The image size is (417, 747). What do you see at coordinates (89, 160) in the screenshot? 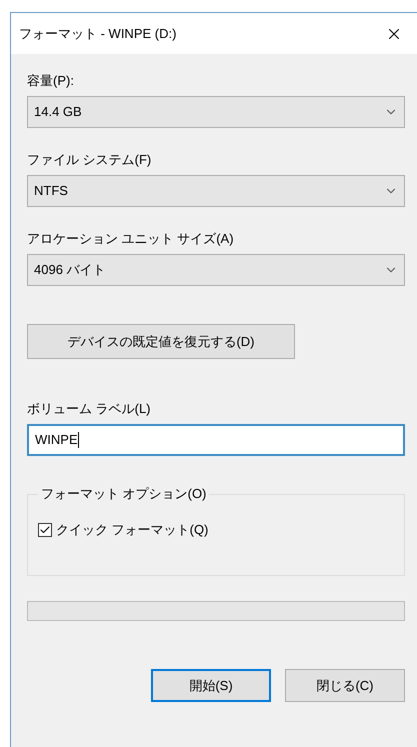
I see `field-label: ファイル システム(F)` at bounding box center [89, 160].